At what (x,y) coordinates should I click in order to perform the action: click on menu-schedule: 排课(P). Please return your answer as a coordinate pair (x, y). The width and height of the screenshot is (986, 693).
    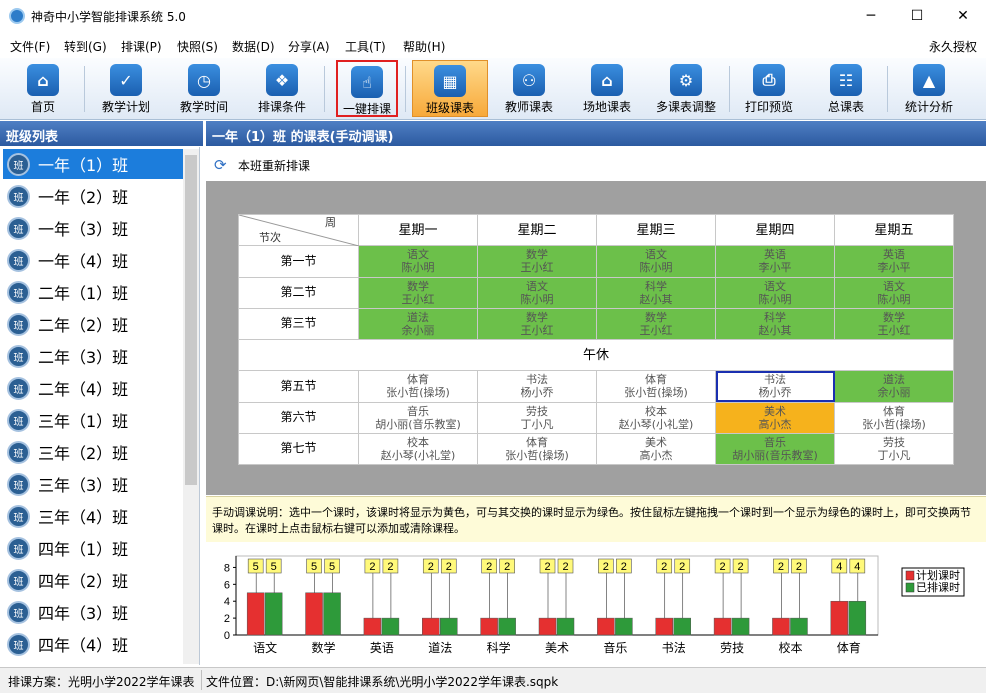
    Looking at the image, I should click on (141, 46).